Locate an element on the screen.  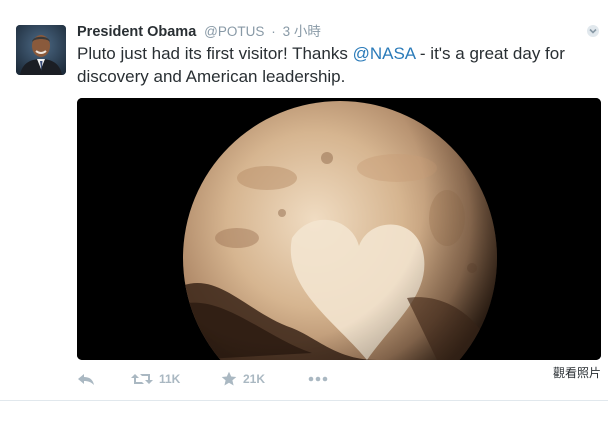
favorite-button: 21K is located at coordinates (243, 379).